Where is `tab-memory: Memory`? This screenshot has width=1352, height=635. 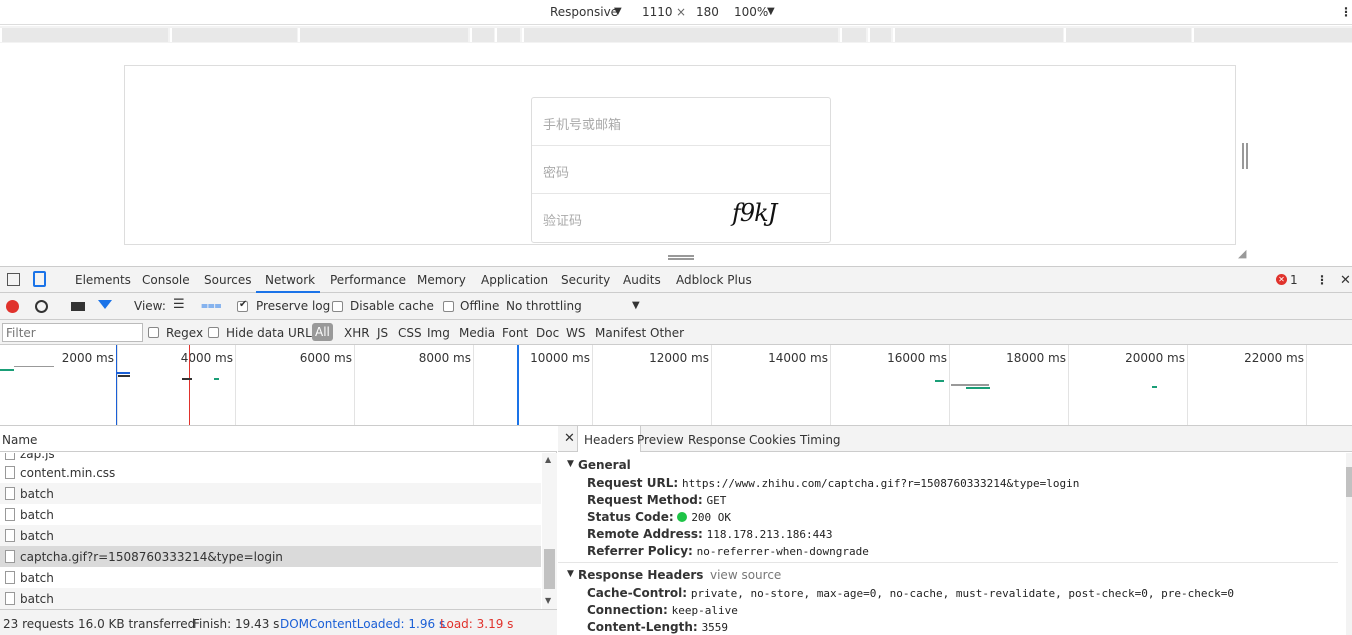 tab-memory: Memory is located at coordinates (441, 280).